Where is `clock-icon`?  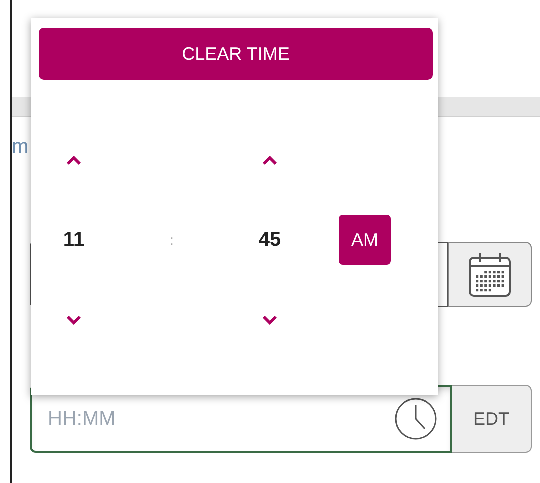 clock-icon is located at coordinates (416, 419).